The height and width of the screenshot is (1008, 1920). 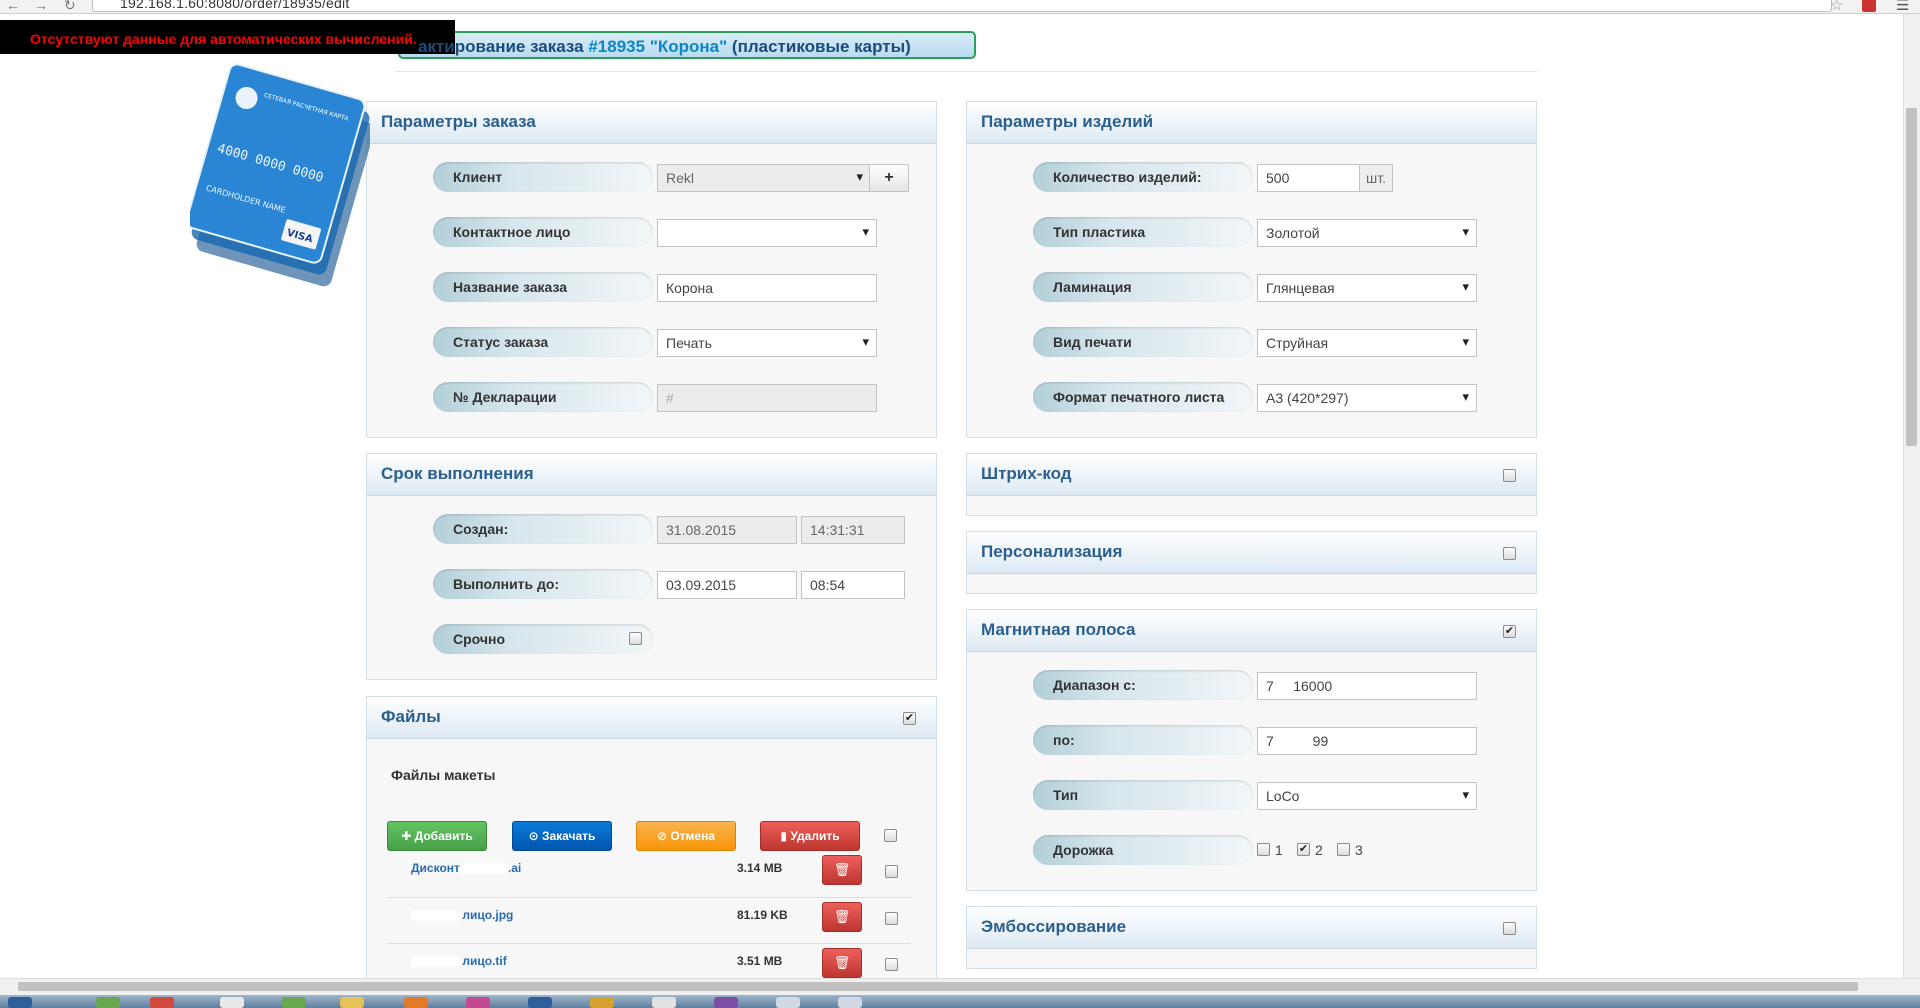 What do you see at coordinates (13, 6) in the screenshot?
I see `back-icon: ←` at bounding box center [13, 6].